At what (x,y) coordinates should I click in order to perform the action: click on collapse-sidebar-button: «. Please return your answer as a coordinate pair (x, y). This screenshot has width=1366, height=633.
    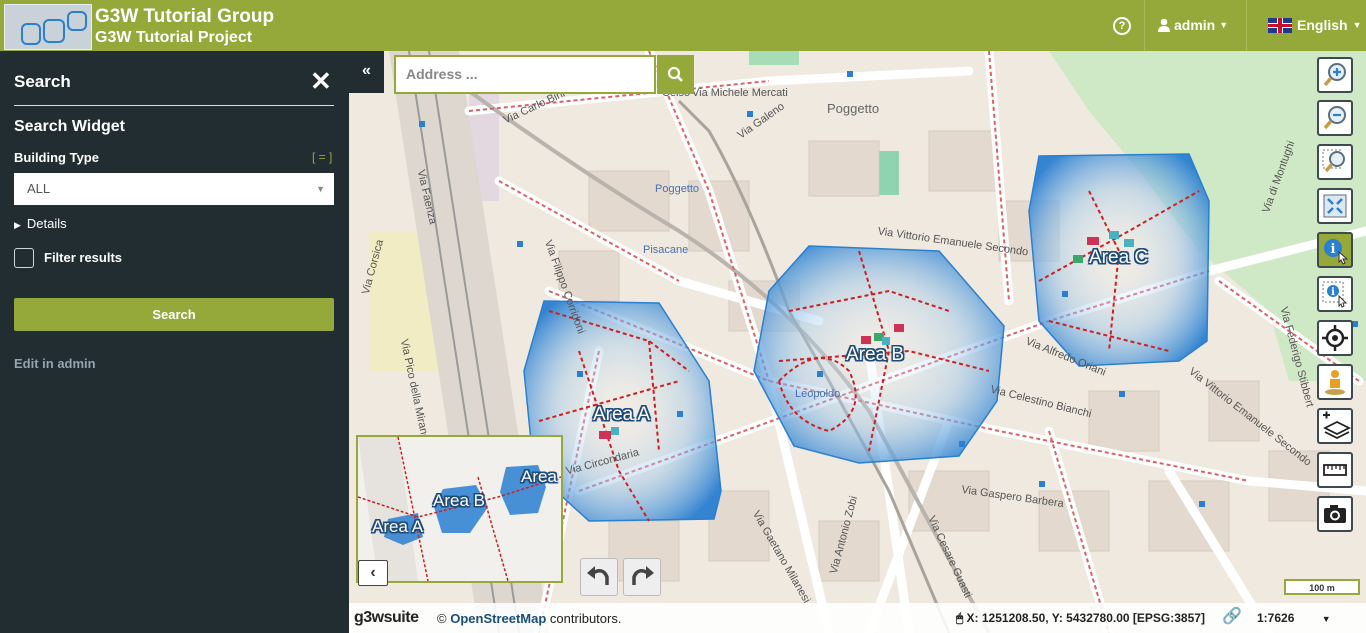
    Looking at the image, I should click on (366, 72).